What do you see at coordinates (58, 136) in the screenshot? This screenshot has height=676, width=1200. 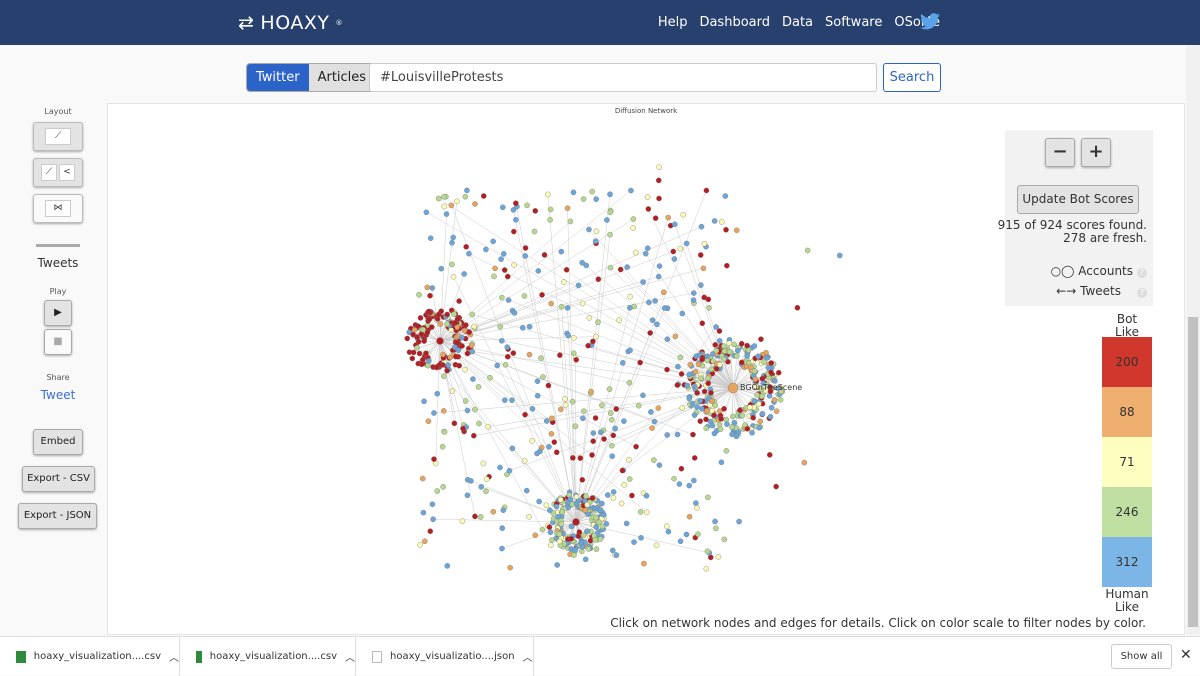 I see `layout-timeline-button: ⟋` at bounding box center [58, 136].